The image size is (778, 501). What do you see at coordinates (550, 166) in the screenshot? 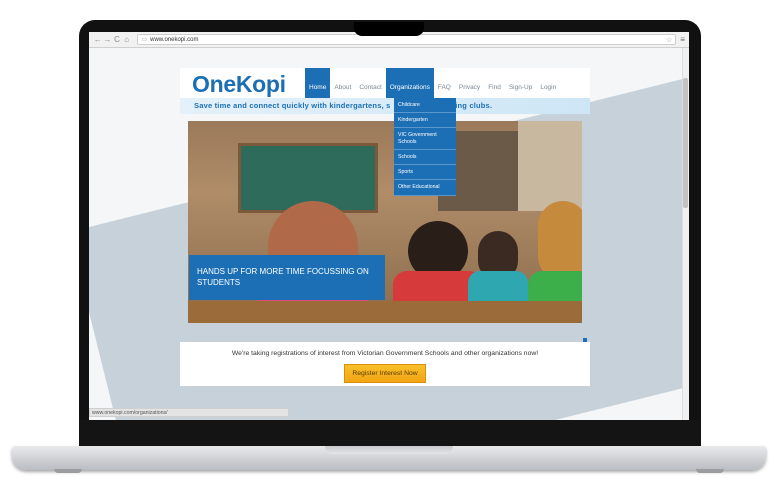
I see `window` at bounding box center [550, 166].